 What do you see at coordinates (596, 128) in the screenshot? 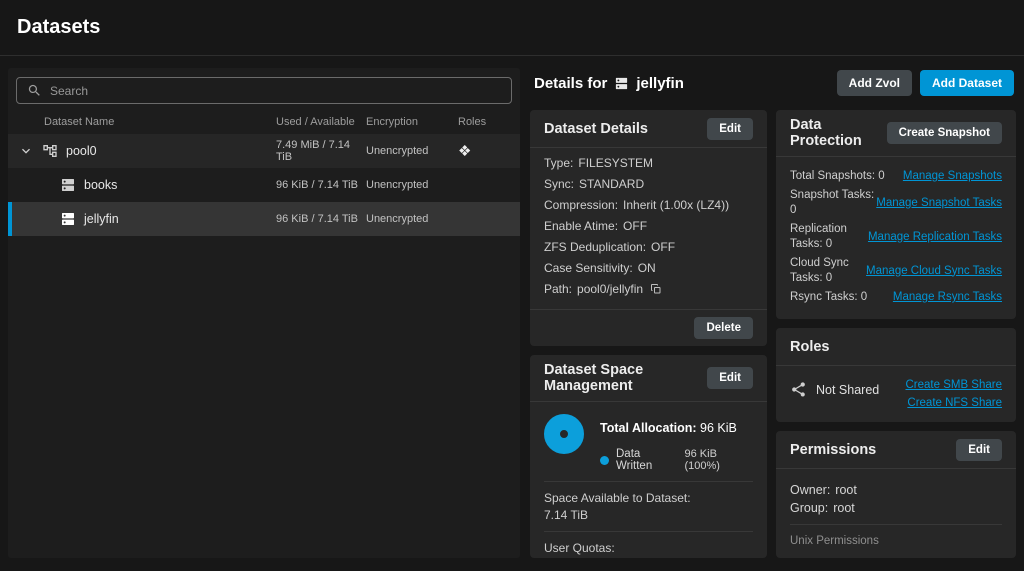
I see `dataset-details-title: Dataset Details` at bounding box center [596, 128].